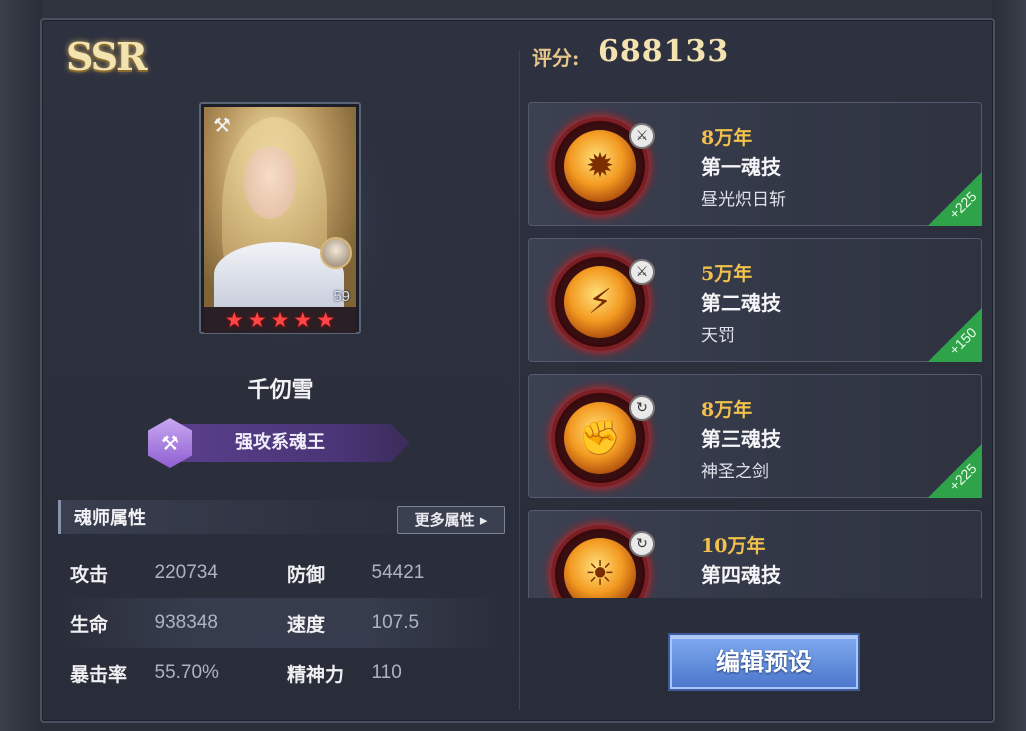 The height and width of the screenshot is (731, 1026). What do you see at coordinates (306, 574) in the screenshot?
I see `attribute-label: 防御` at bounding box center [306, 574].